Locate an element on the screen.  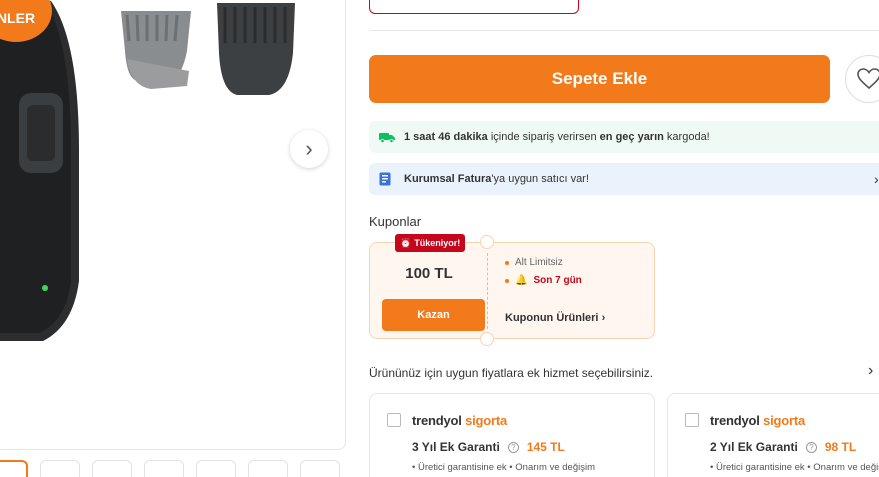
service-plan: 2 Yıl Ek Garanti ? 98 TL is located at coordinates (783, 447).